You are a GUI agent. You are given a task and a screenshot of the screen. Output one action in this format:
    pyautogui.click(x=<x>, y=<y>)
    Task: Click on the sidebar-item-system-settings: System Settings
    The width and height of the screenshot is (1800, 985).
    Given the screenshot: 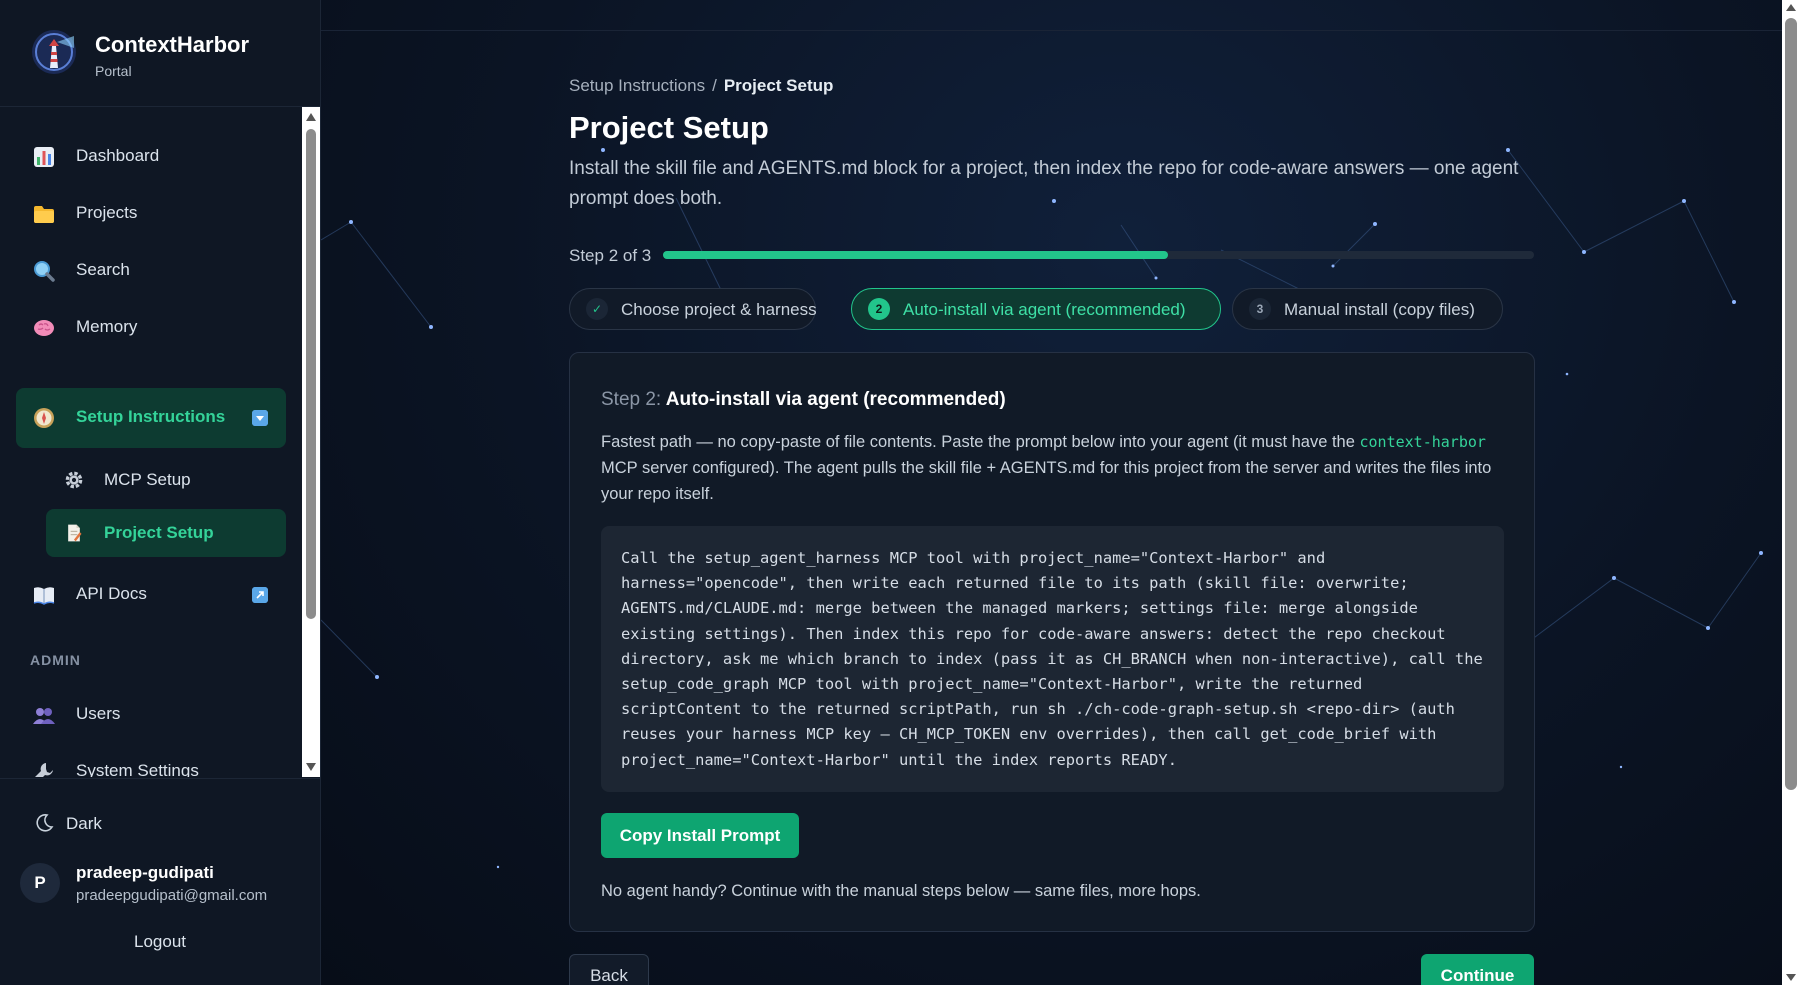 What is the action you would take?
    pyautogui.click(x=151, y=760)
    